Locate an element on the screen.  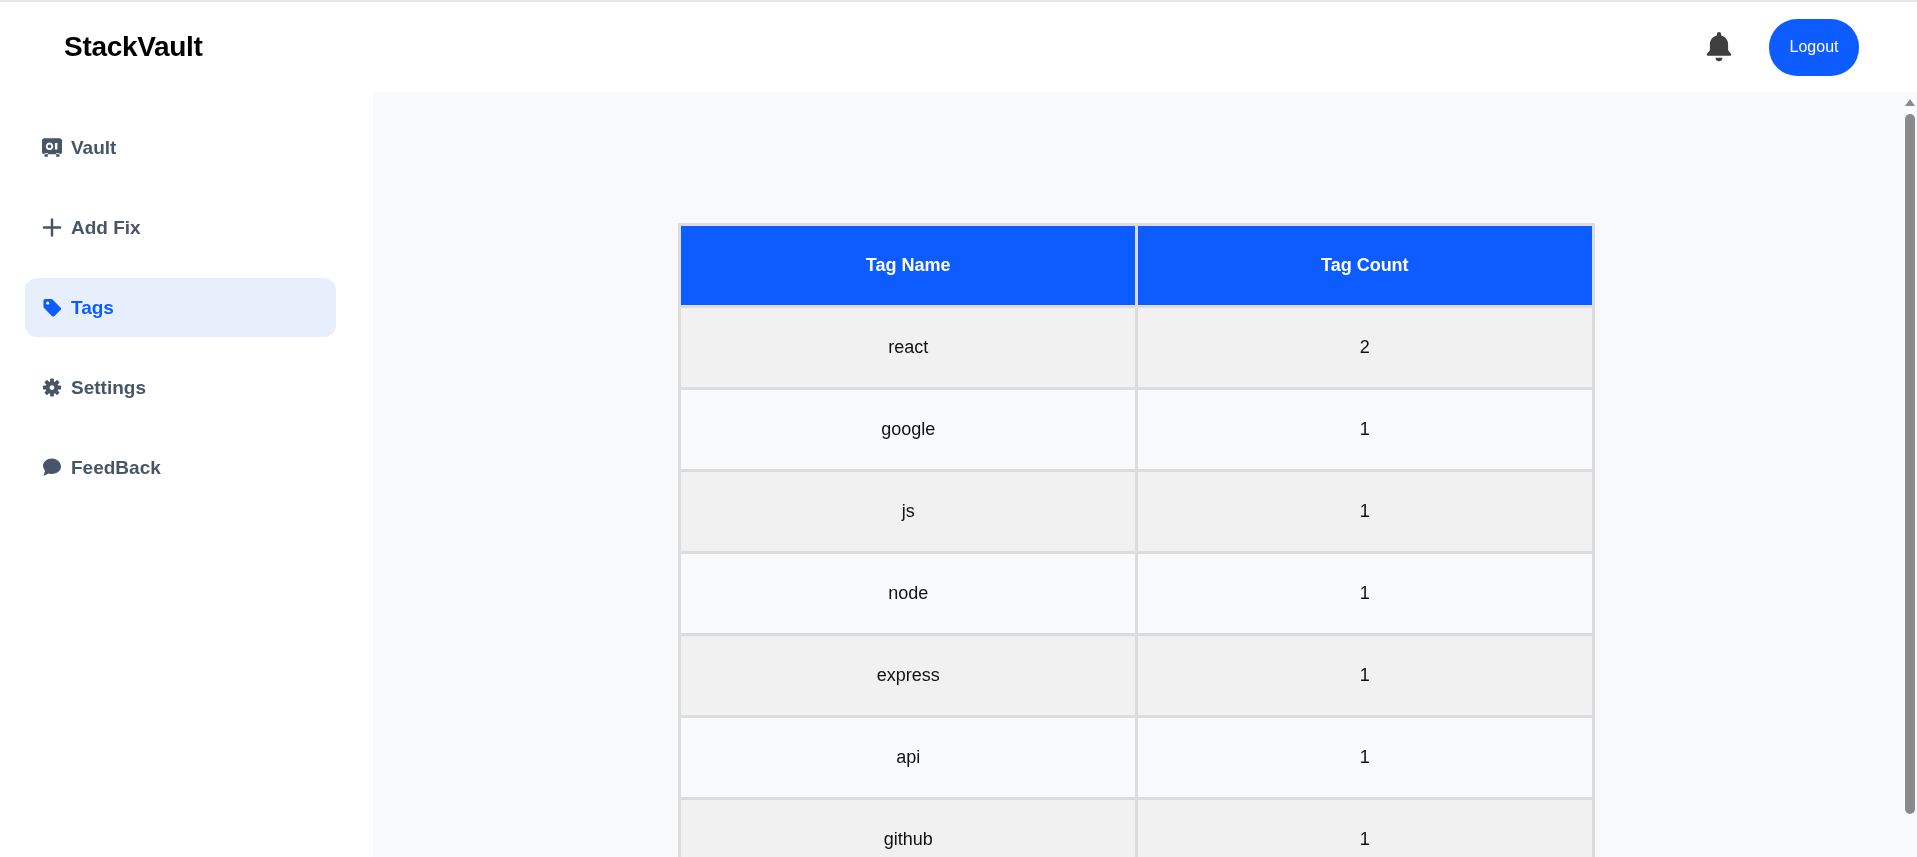
table-cell: github is located at coordinates (908, 827).